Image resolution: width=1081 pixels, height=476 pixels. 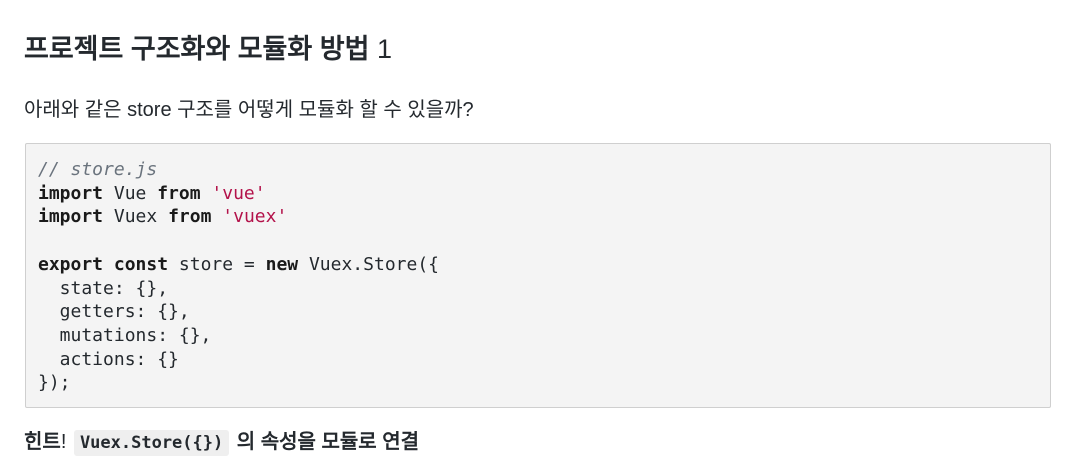 What do you see at coordinates (249, 110) in the screenshot?
I see `question-text: 아래와 같은 store 구조를 어떻게 모듈화 할 수 있을까?` at bounding box center [249, 110].